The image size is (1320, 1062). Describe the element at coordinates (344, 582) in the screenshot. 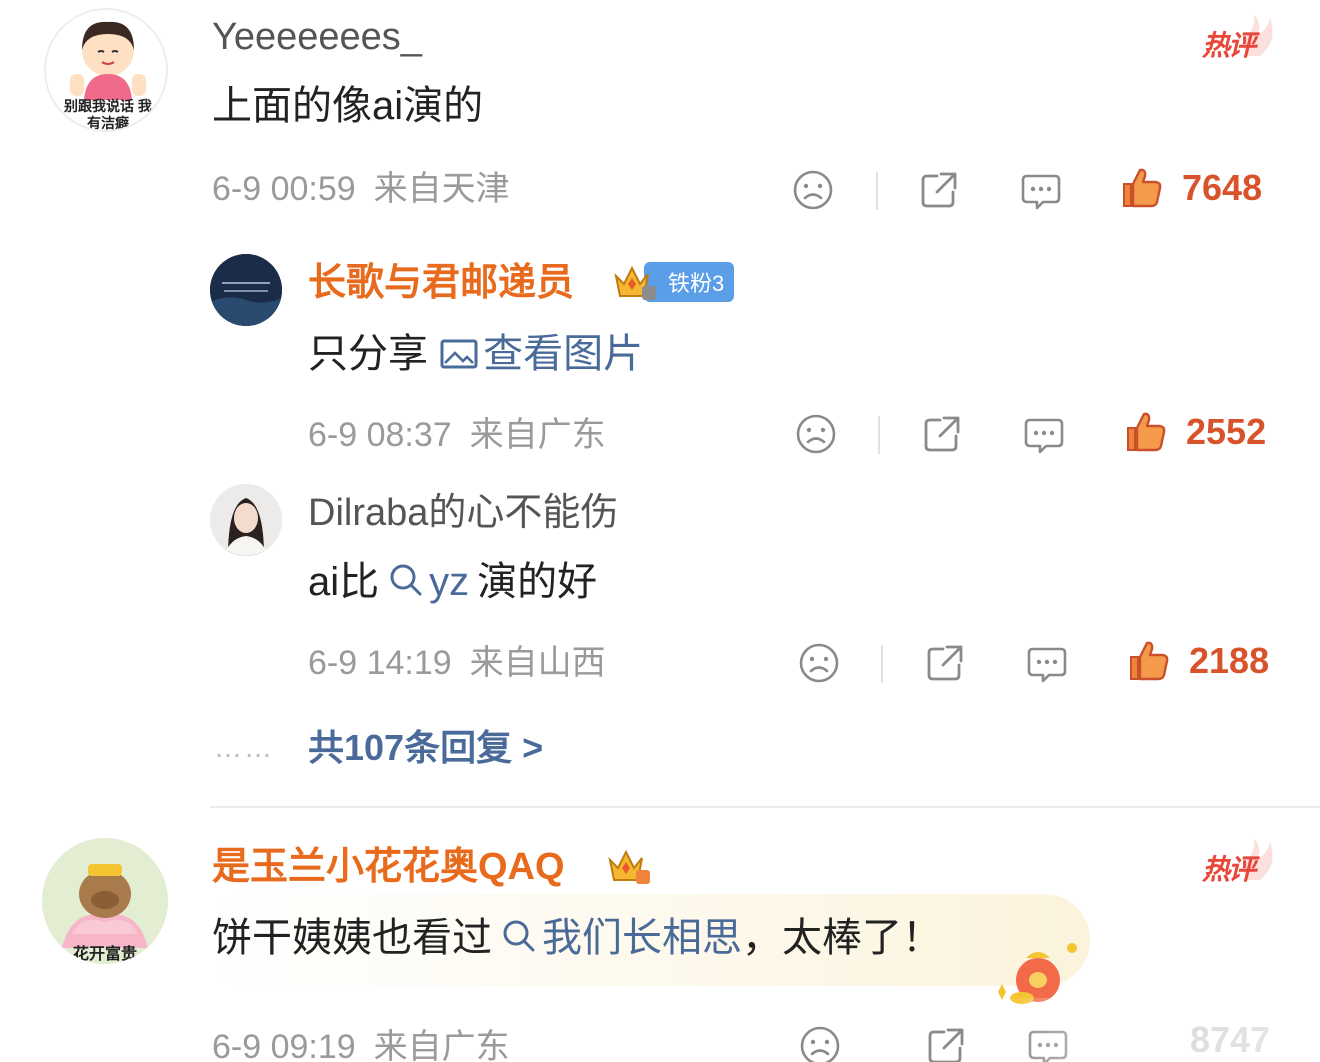

I see `reply-text-prefix: ai比` at that location.